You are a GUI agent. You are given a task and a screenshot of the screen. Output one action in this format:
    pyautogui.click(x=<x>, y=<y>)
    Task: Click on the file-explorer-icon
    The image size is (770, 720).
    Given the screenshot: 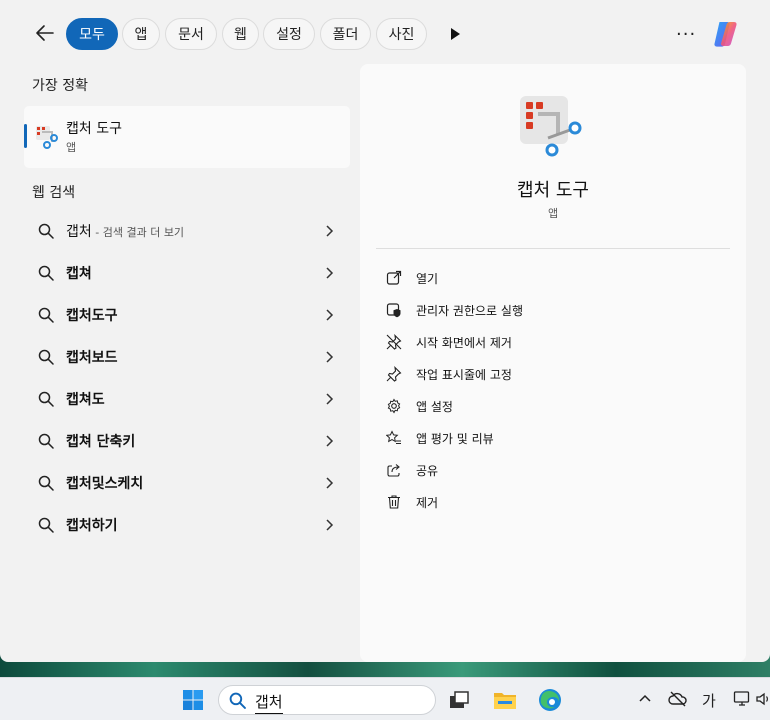 What is the action you would take?
    pyautogui.click(x=505, y=700)
    